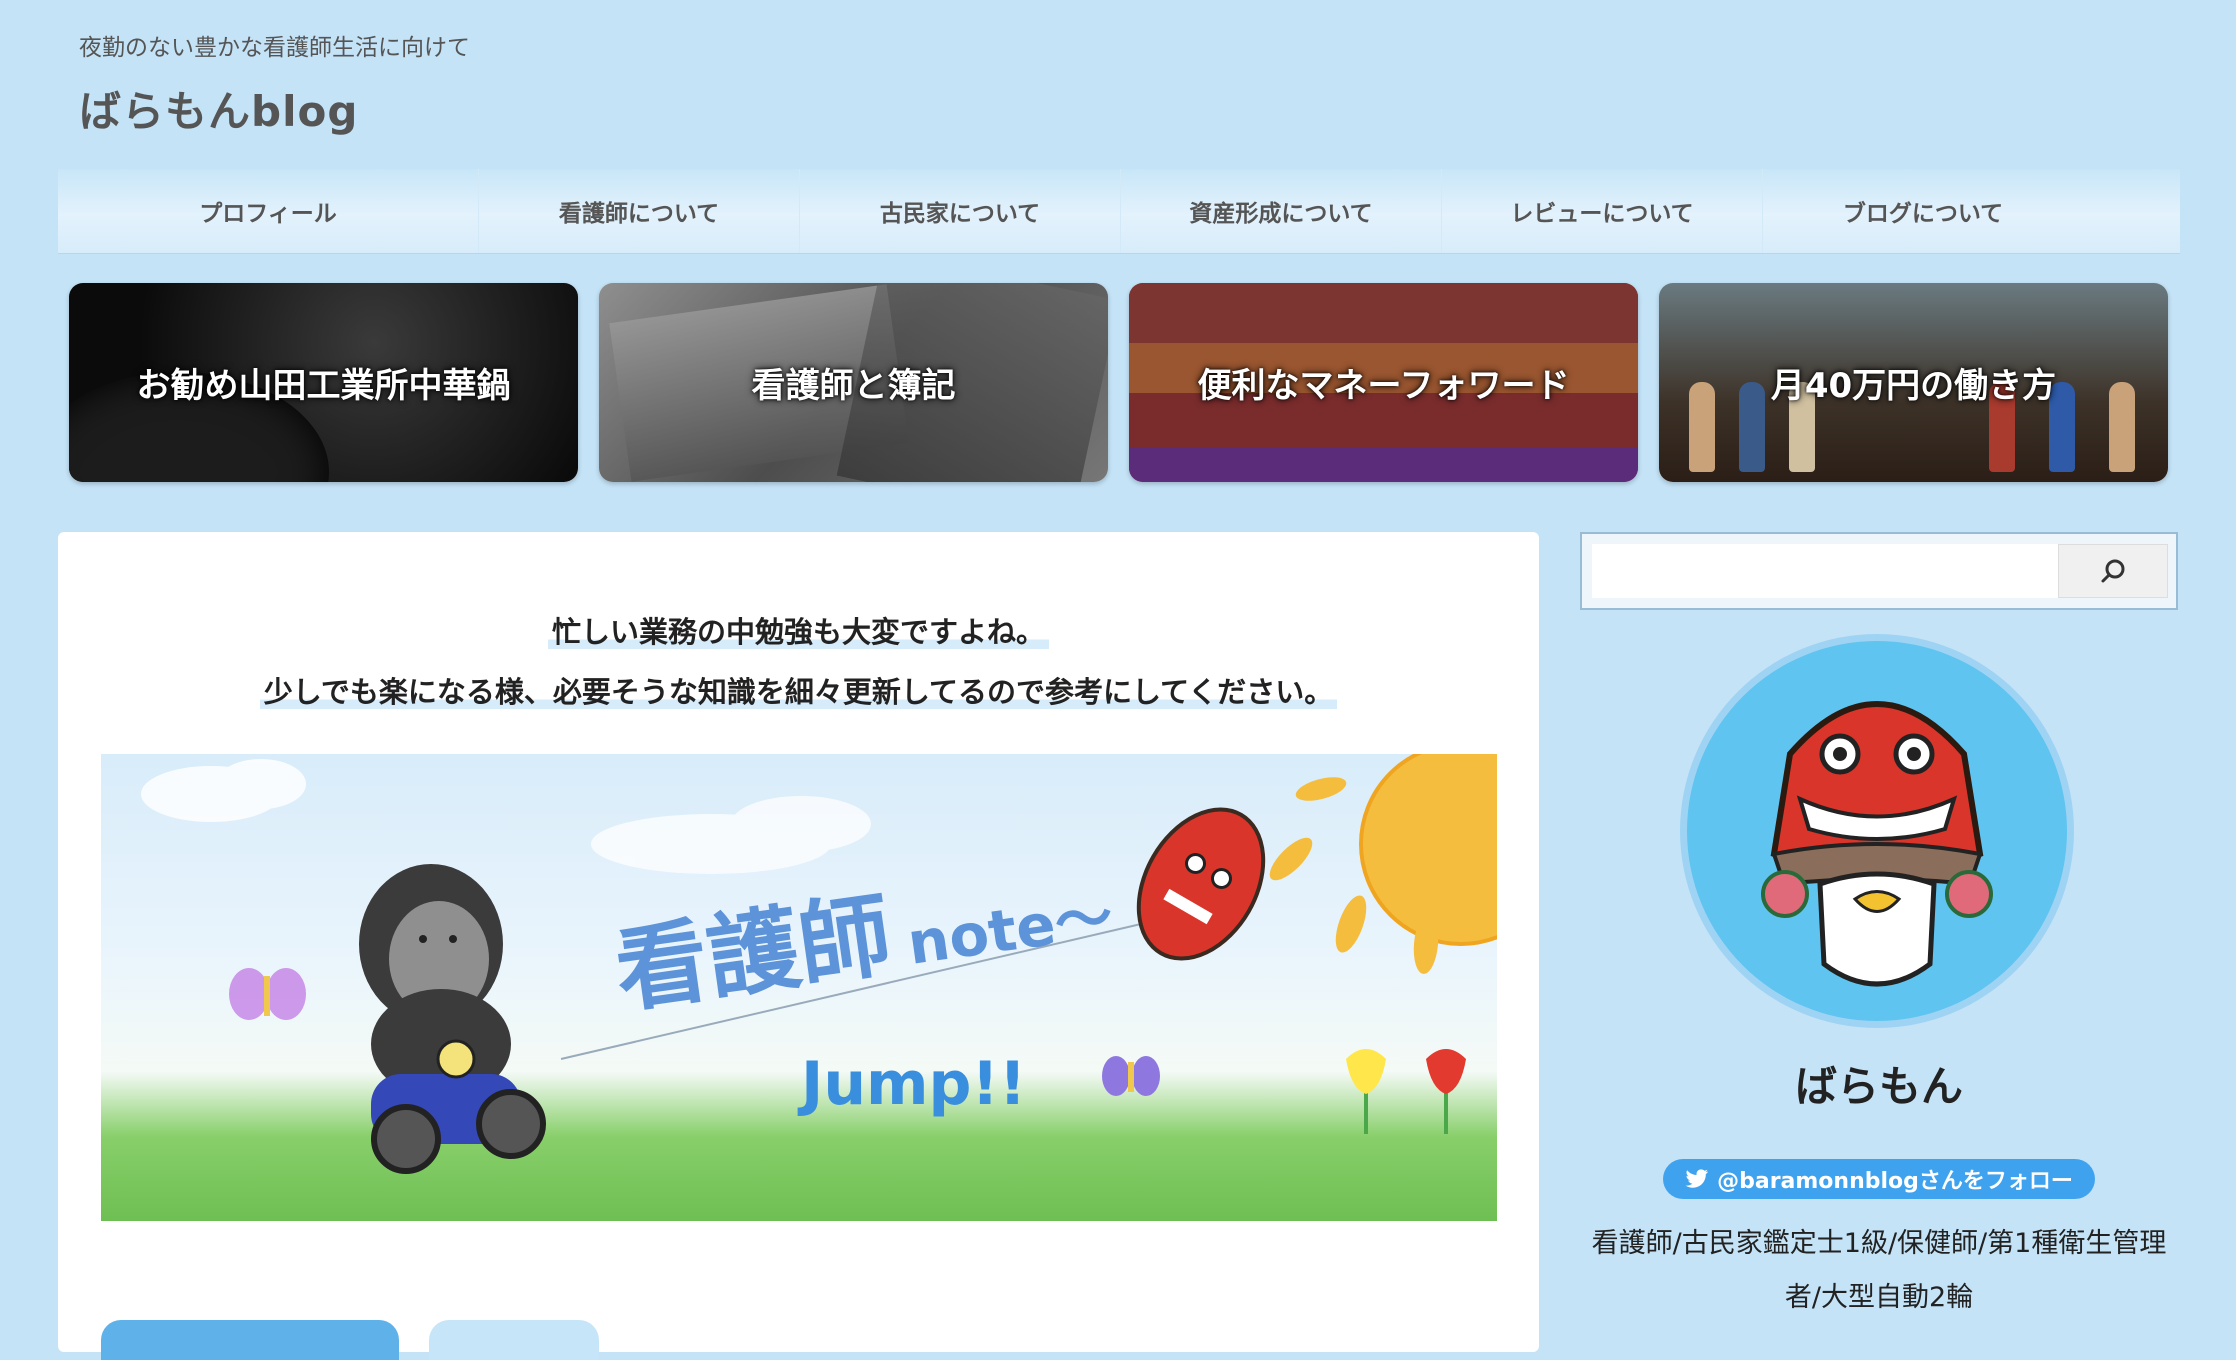 The width and height of the screenshot is (2236, 1360). Describe the element at coordinates (1913, 386) in the screenshot. I see `featured-card-label: 月40万円の働き方` at that location.